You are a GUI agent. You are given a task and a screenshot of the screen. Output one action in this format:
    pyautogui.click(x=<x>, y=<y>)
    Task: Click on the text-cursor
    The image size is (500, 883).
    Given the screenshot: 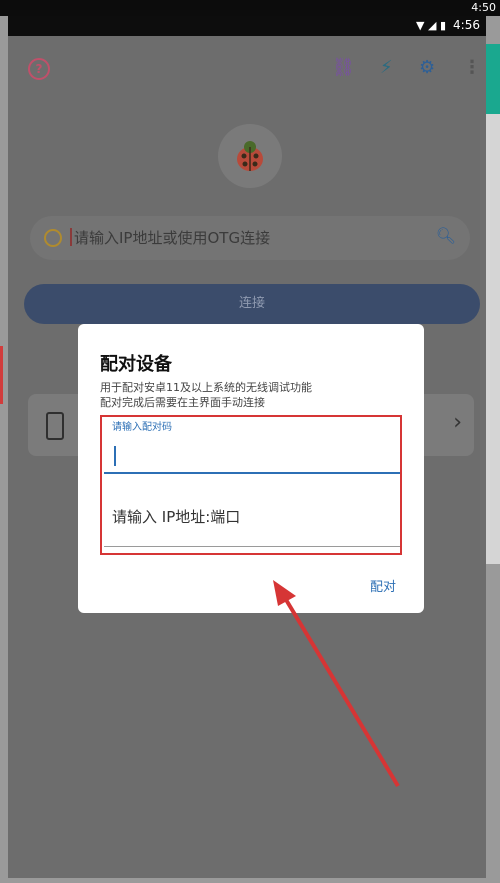 What is the action you would take?
    pyautogui.click(x=71, y=237)
    